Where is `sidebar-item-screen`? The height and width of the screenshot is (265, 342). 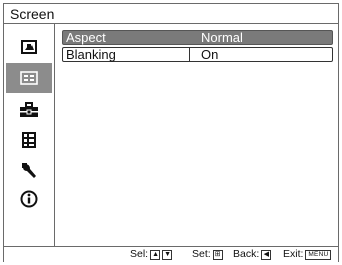 sidebar-item-screen is located at coordinates (29, 78).